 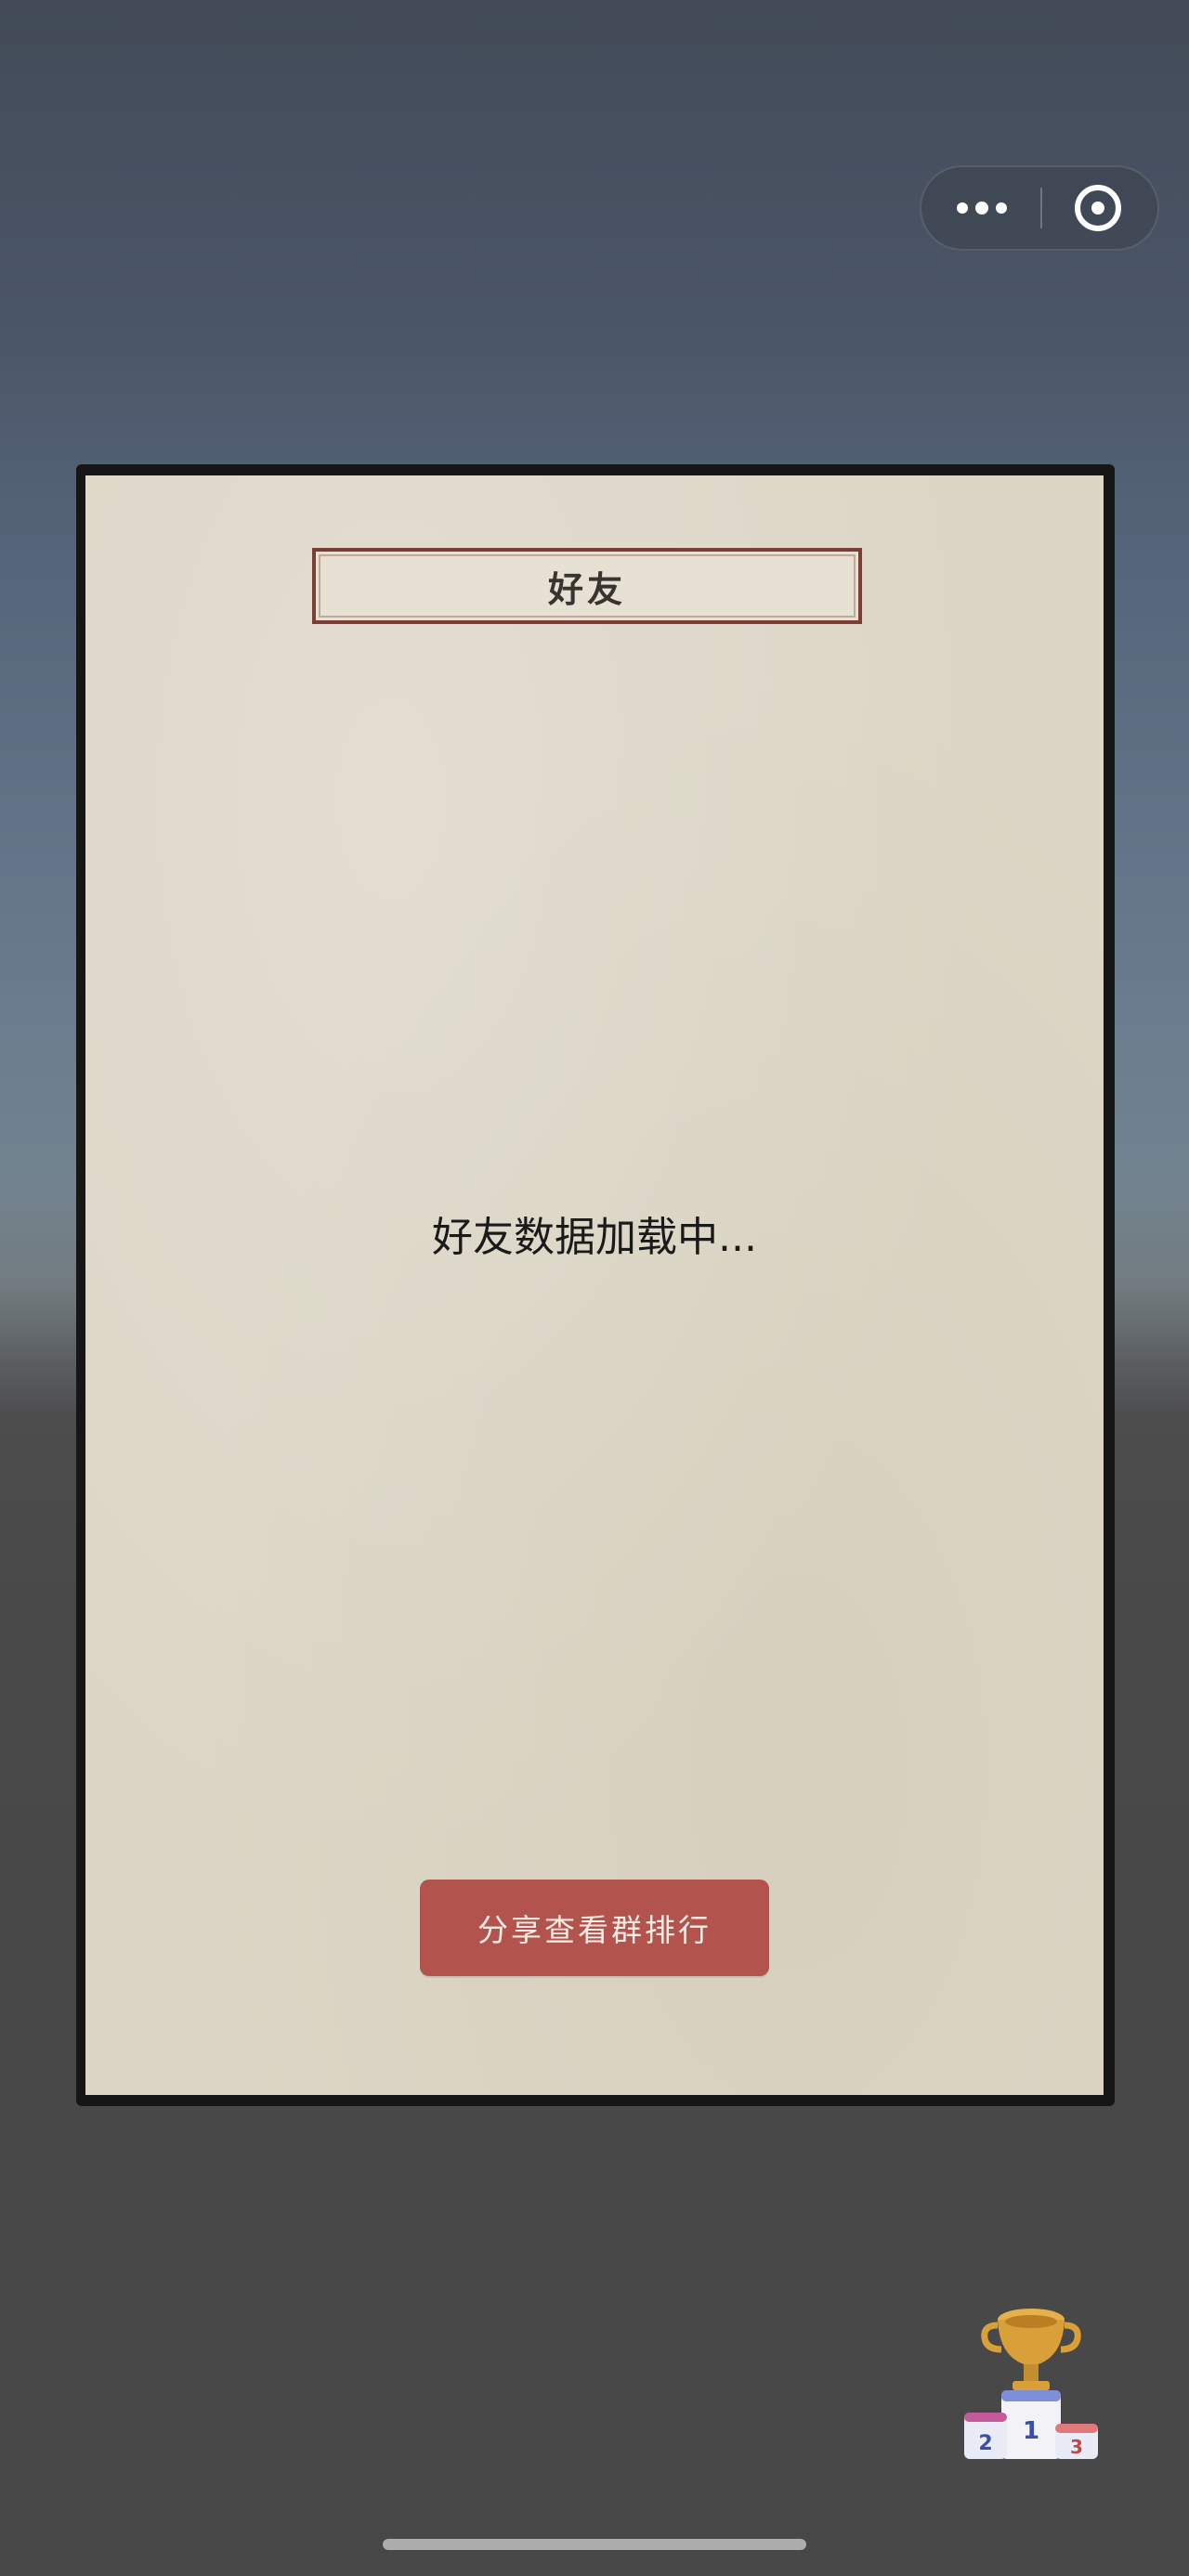 I want to click on panel-title: 好友, so click(x=587, y=588).